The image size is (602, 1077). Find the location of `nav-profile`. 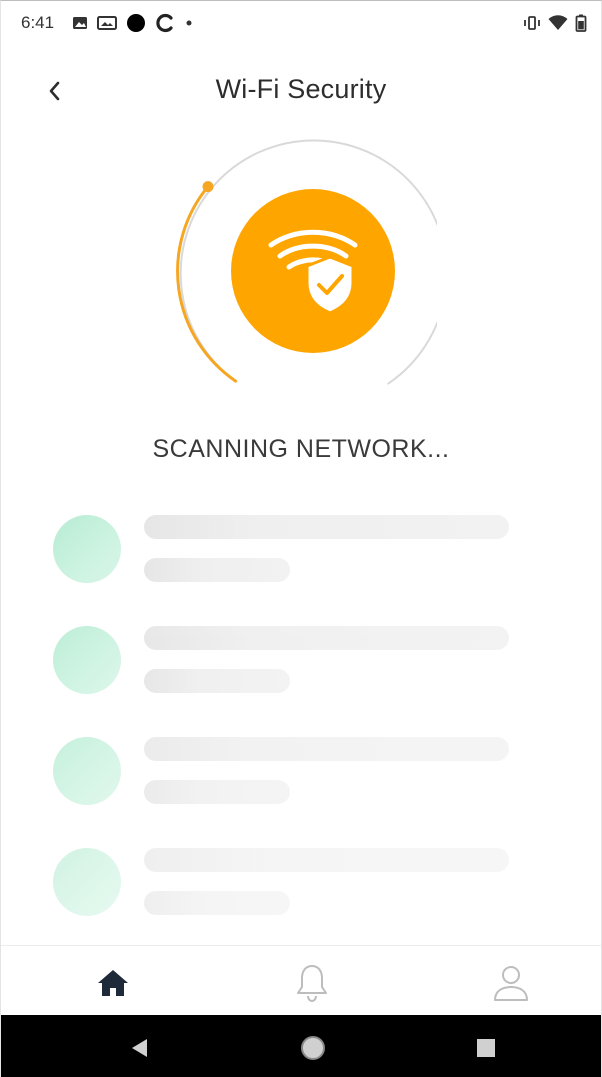

nav-profile is located at coordinates (511, 983).